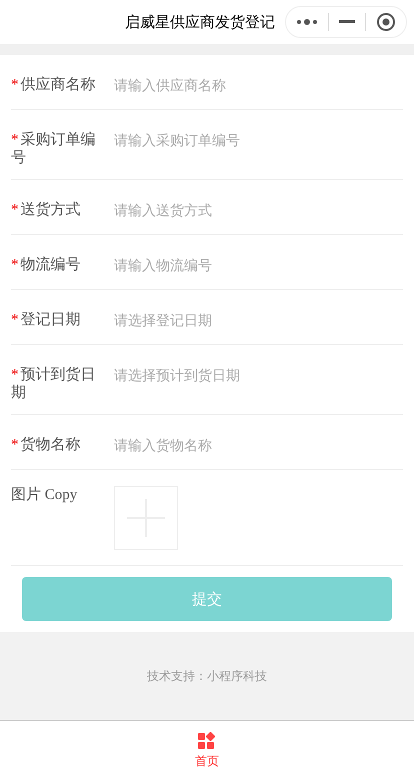 The height and width of the screenshot is (780, 414). Describe the element at coordinates (46, 265) in the screenshot. I see `field-label: *物流编号` at that location.